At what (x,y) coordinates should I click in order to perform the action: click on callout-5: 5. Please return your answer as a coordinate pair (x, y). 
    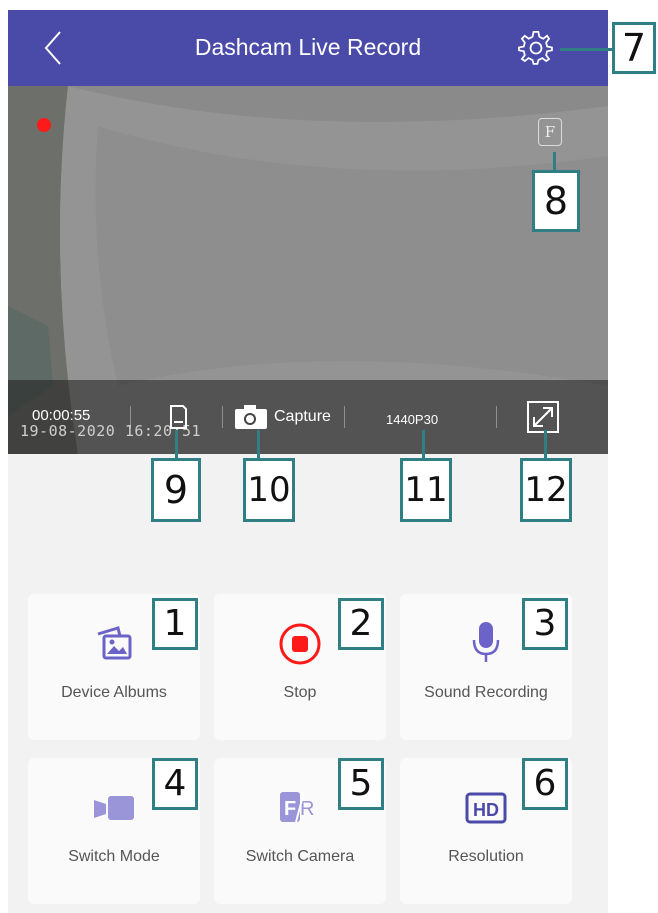
    Looking at the image, I should click on (361, 784).